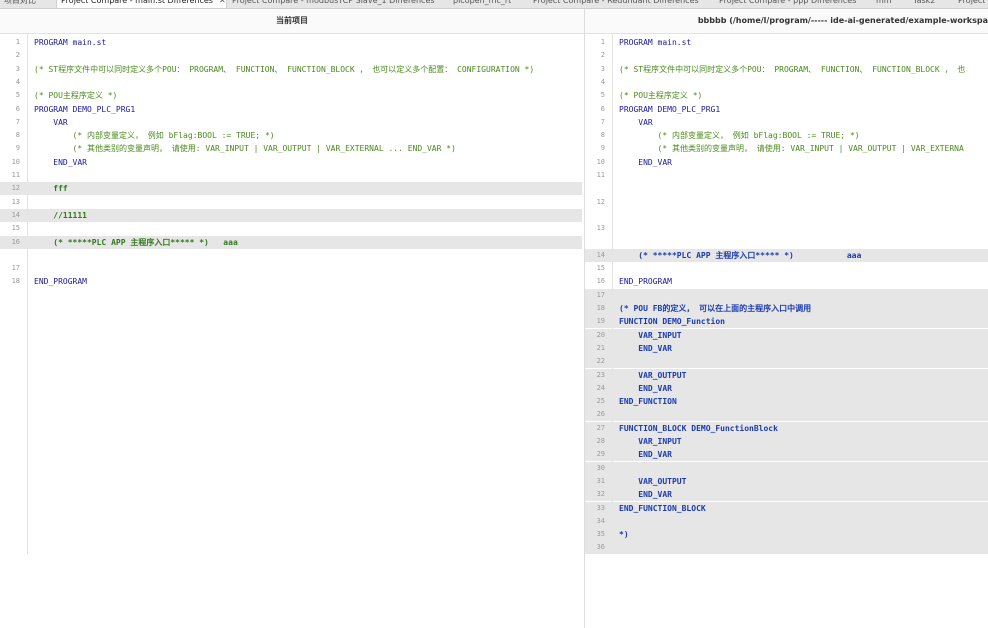  What do you see at coordinates (60, 215) in the screenshot?
I see `code-text: //11111` at bounding box center [60, 215].